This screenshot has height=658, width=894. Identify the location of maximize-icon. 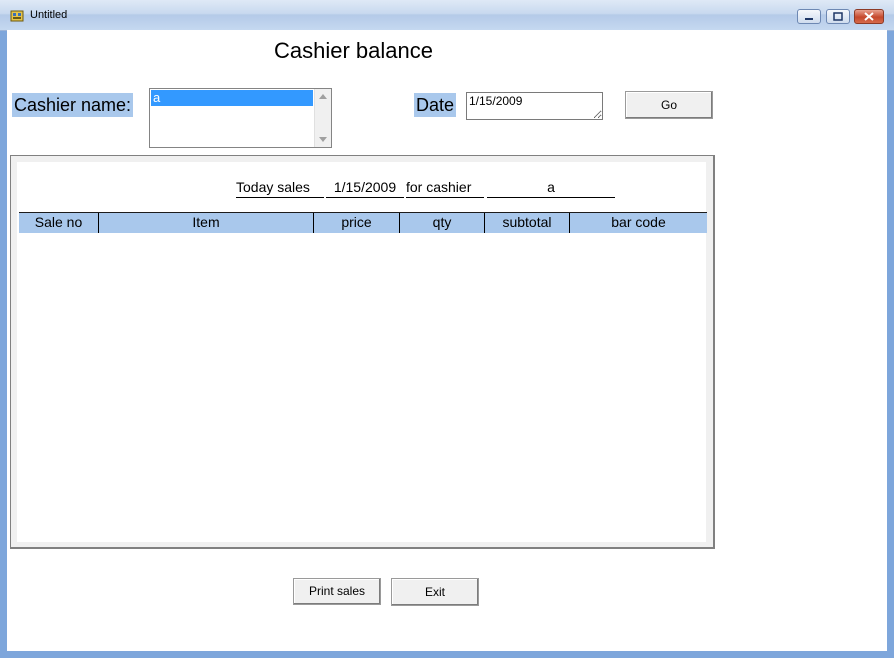
(838, 16).